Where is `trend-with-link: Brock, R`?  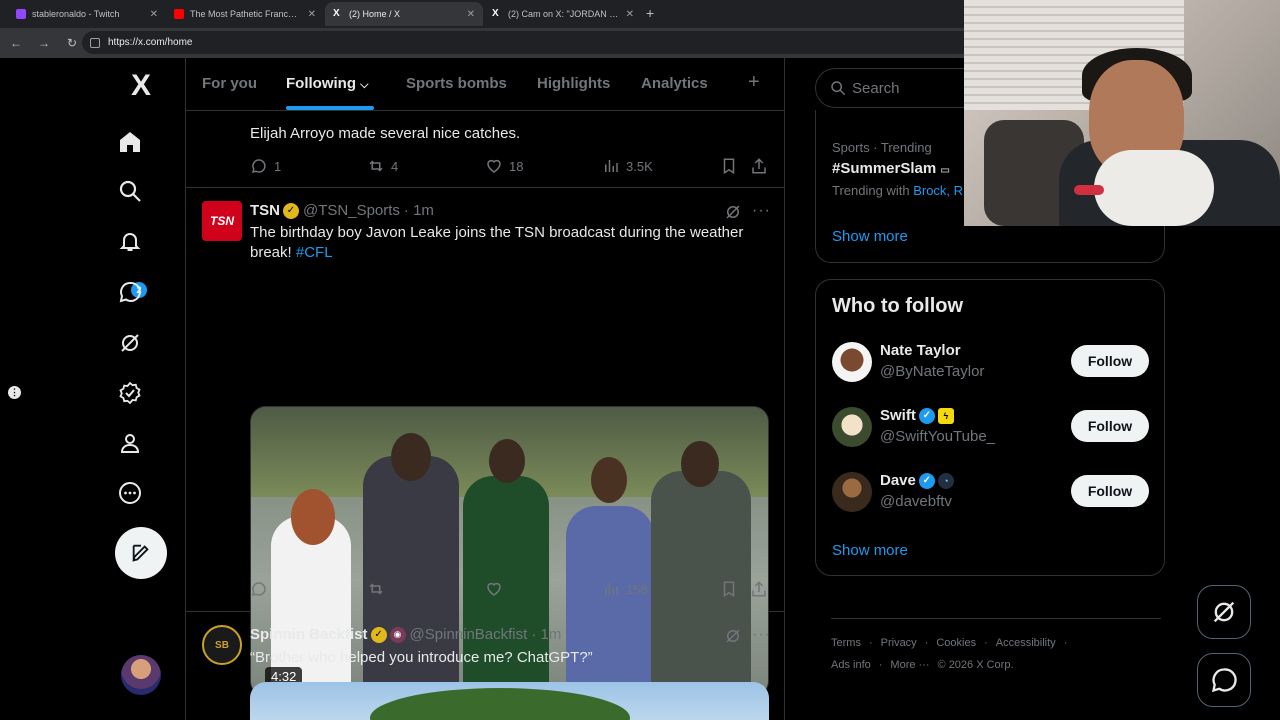 trend-with-link: Brock, R is located at coordinates (938, 190).